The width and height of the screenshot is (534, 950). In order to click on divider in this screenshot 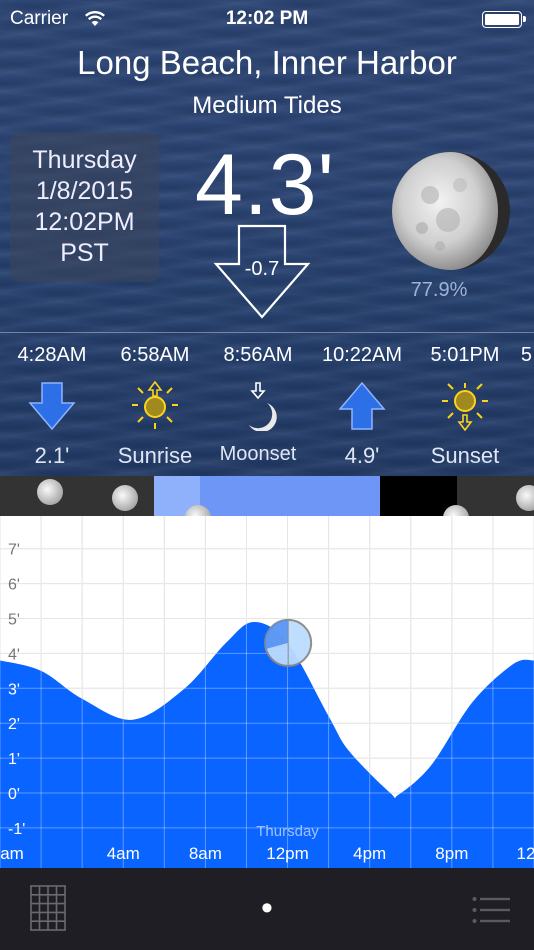, I will do `click(267, 332)`.